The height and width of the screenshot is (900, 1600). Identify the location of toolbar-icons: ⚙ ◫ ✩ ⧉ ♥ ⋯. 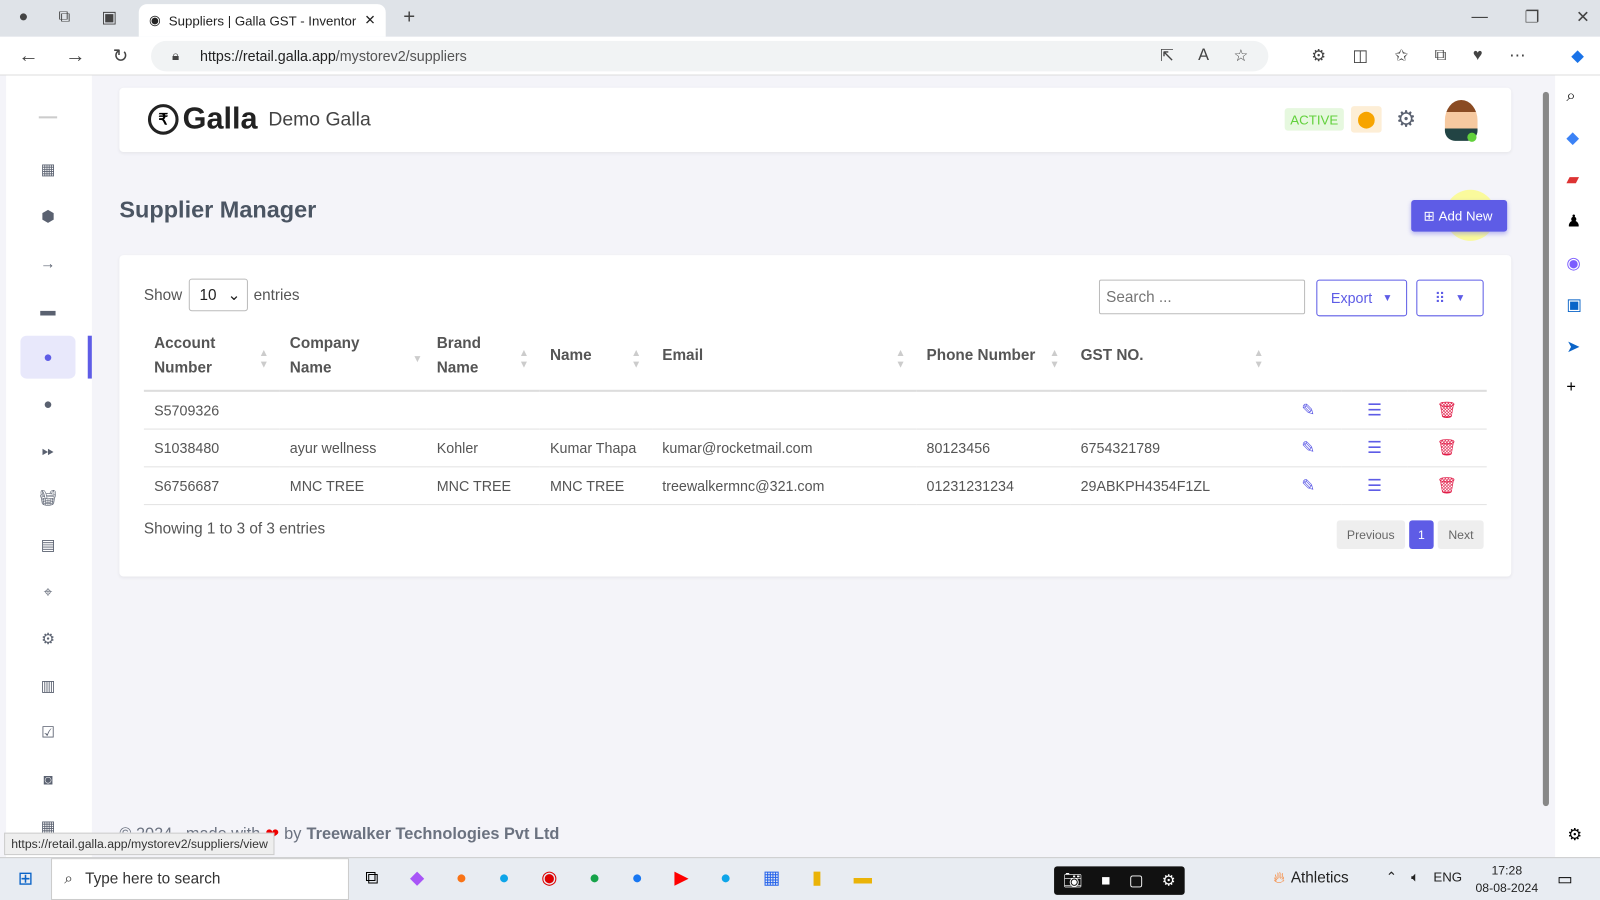
(1418, 56).